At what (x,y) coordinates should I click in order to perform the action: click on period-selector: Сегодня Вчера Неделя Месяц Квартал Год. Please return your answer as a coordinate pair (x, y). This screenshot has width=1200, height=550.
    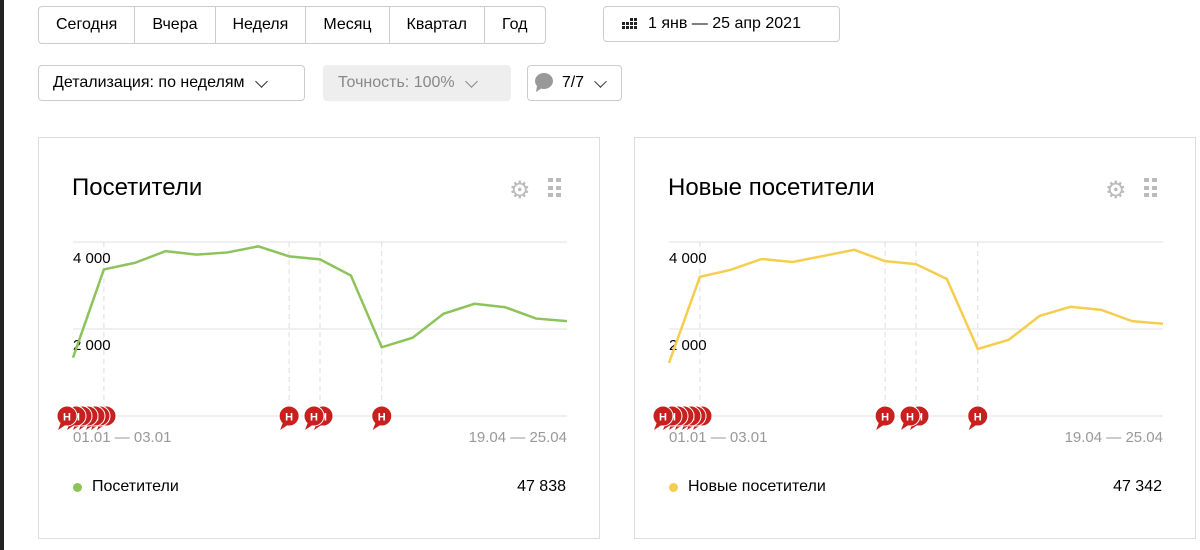
    Looking at the image, I should click on (292, 25).